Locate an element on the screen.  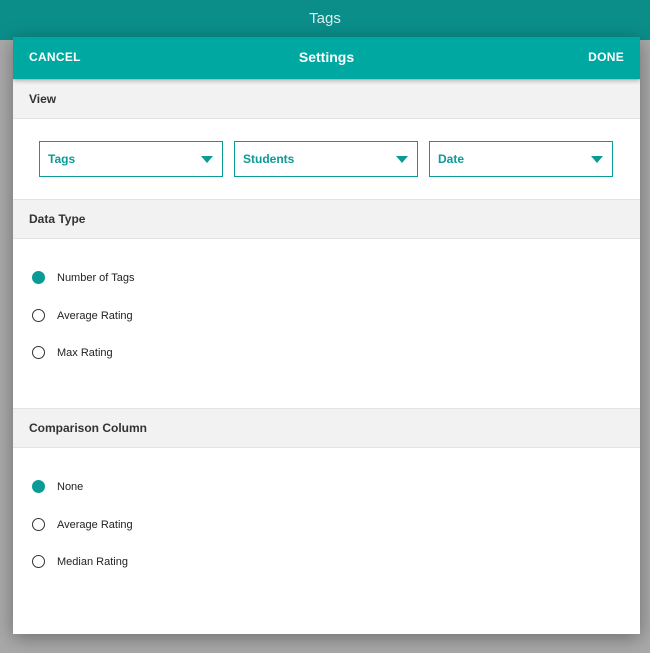
done-button: DONE is located at coordinates (606, 58).